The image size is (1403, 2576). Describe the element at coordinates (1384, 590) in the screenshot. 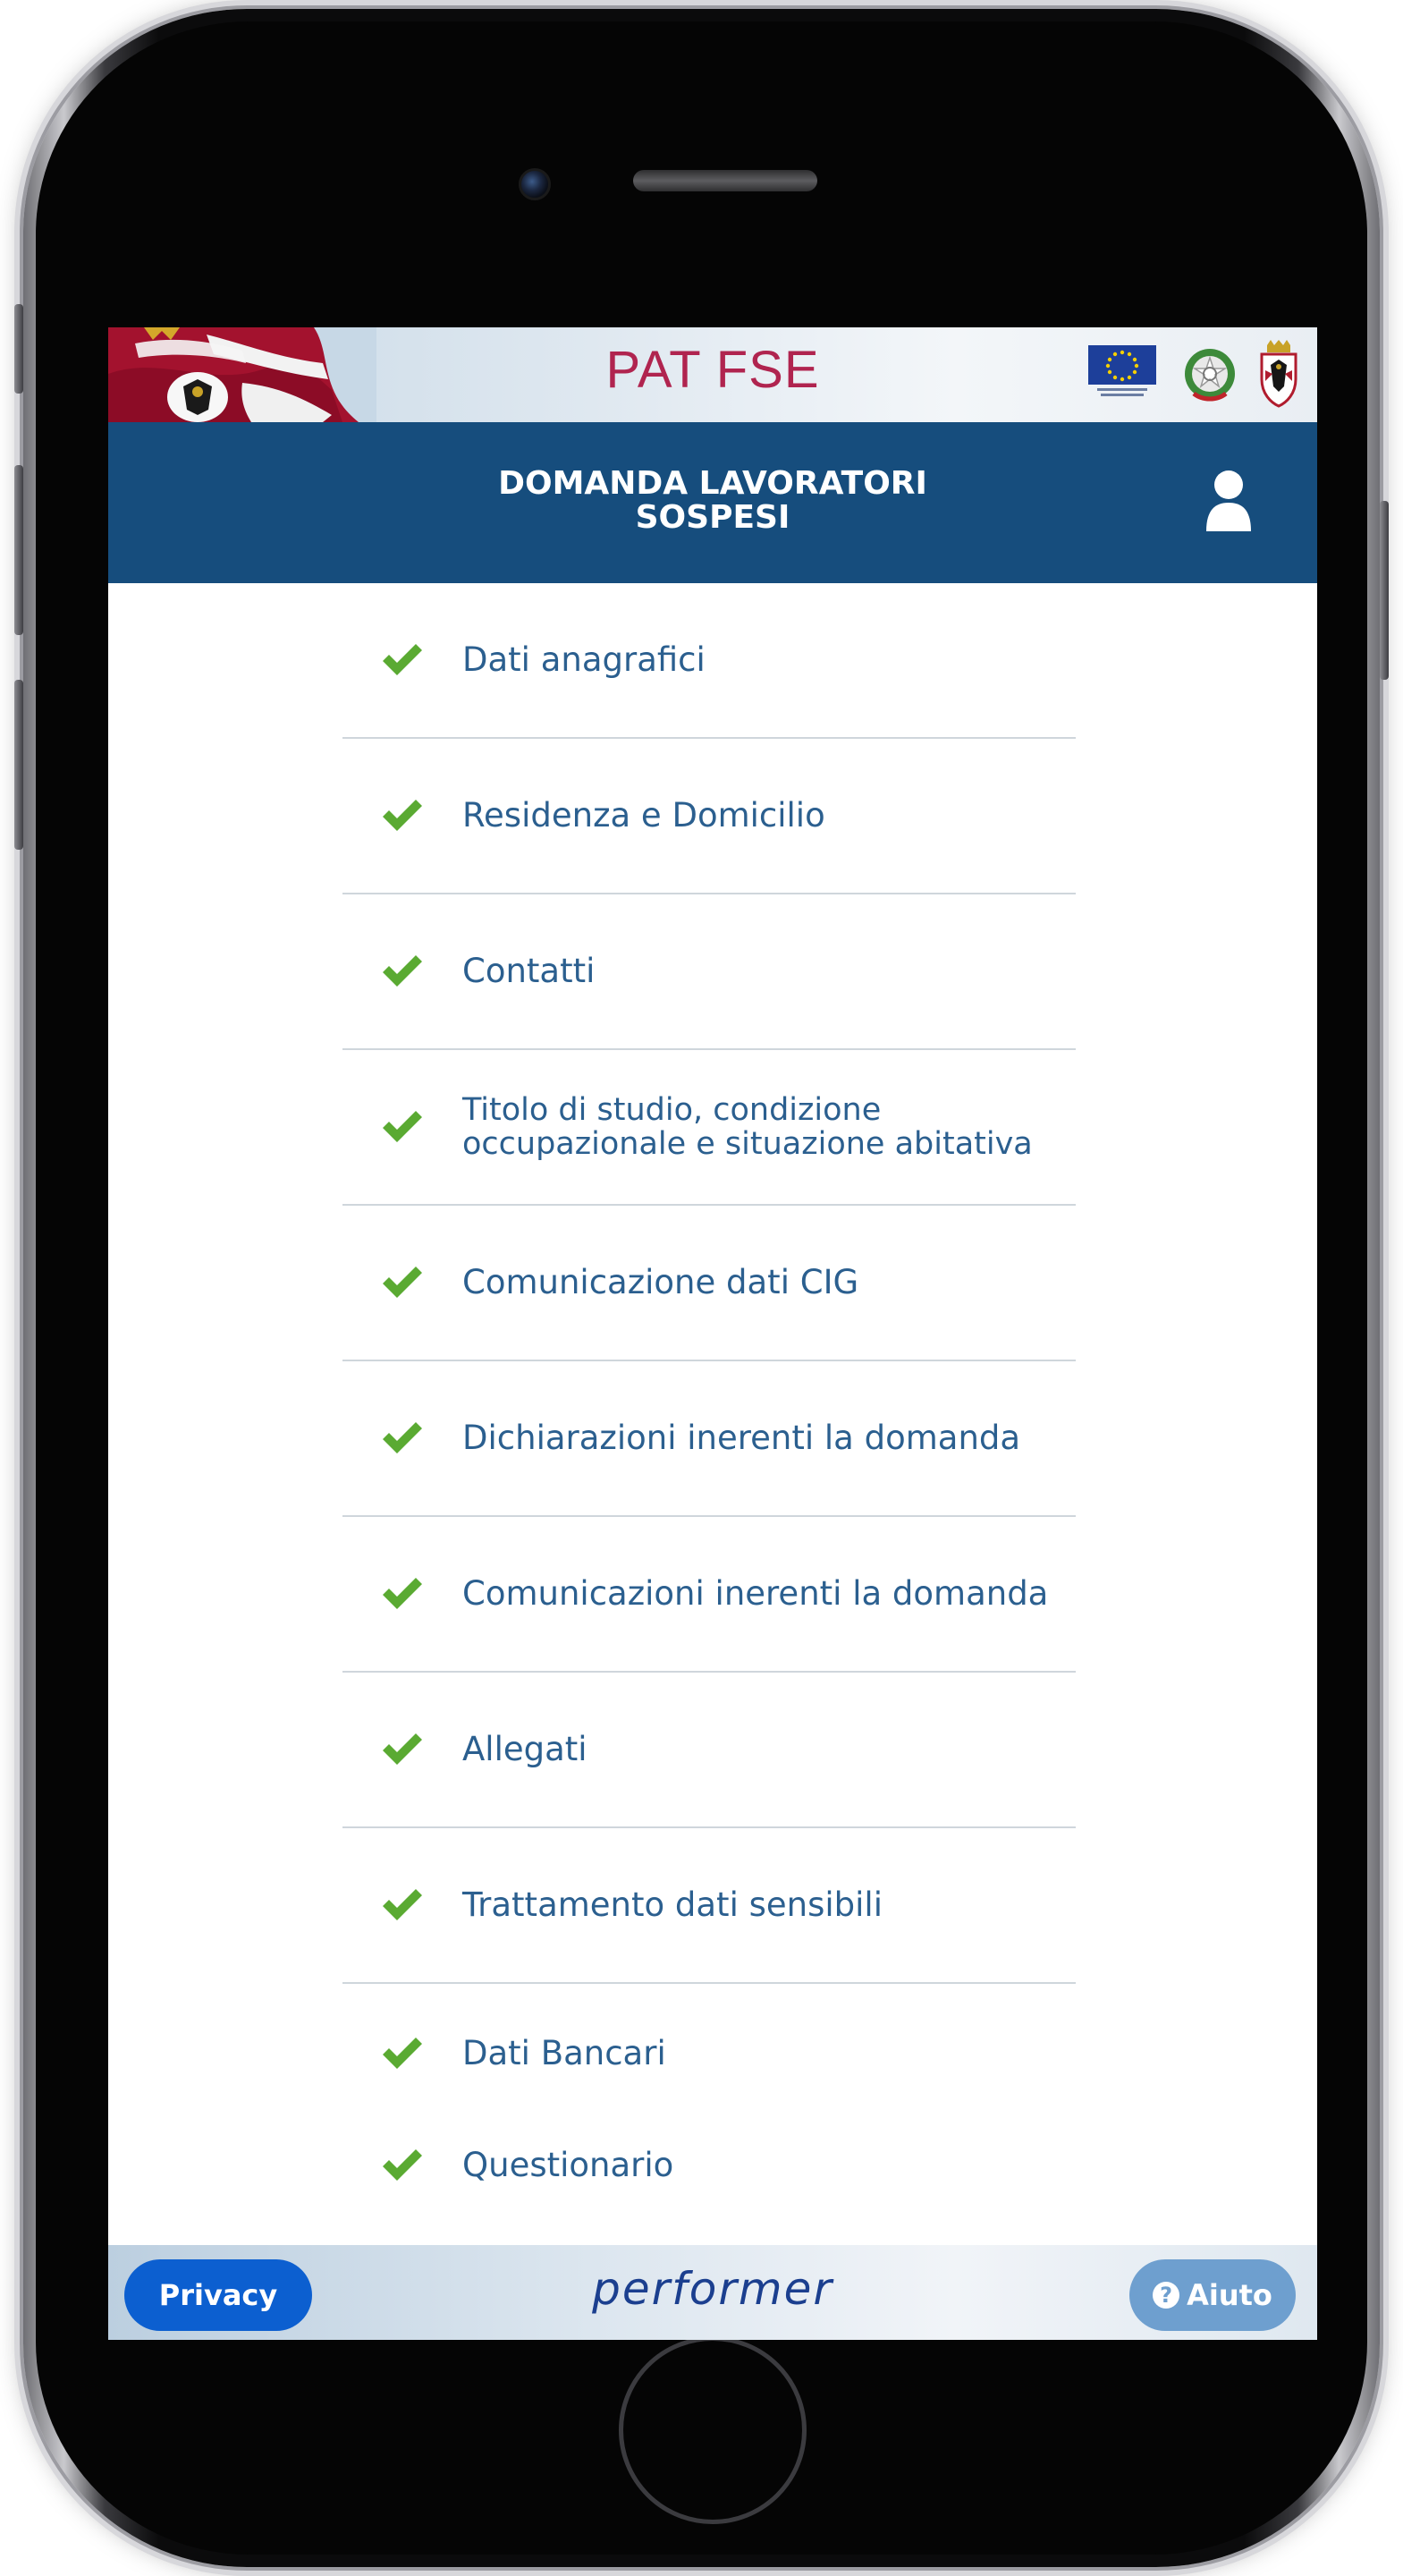

I see `power-button` at that location.